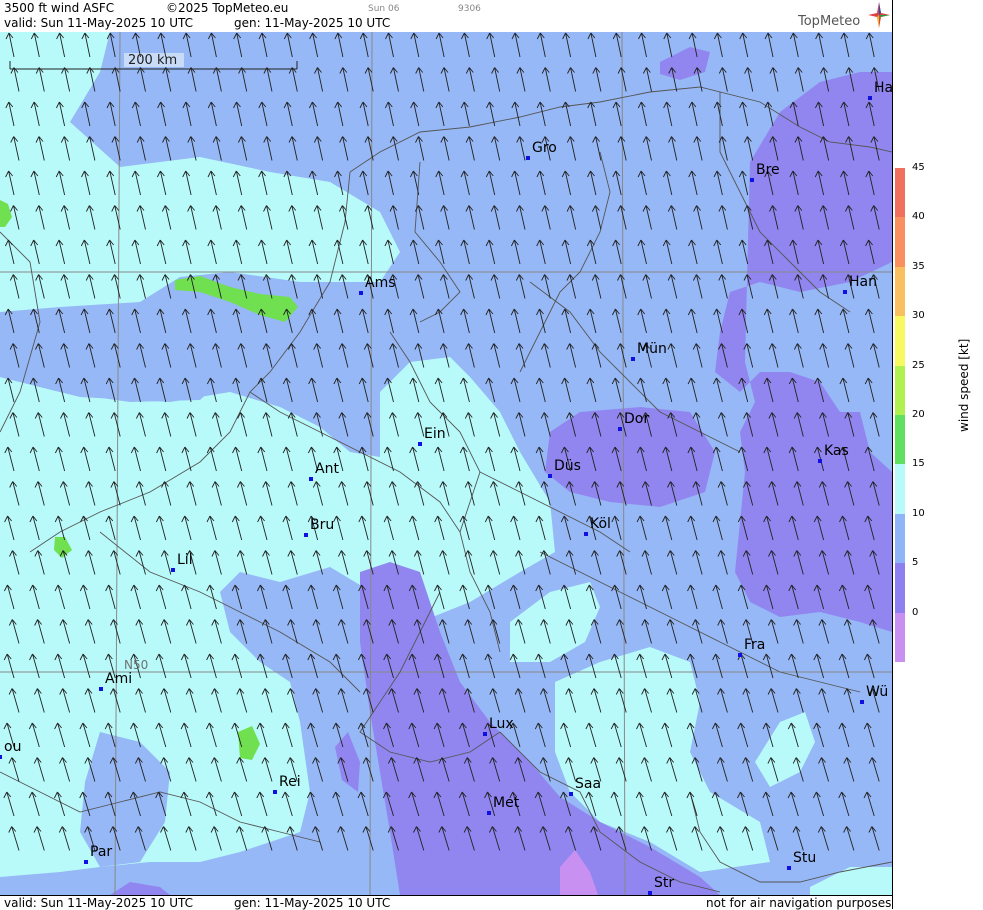 The image size is (983, 910). Describe the element at coordinates (964, 385) in the screenshot. I see `legend-unit-label: wind speed [kt]` at that location.